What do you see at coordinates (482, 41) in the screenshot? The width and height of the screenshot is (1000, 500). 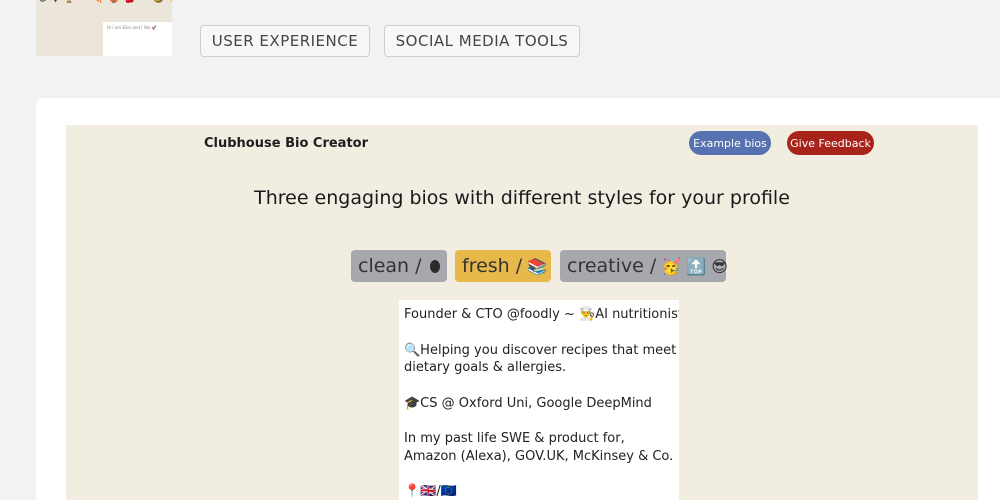 I see `tag-social-media-tools-button: SOCIAL MEDIA TOOLS` at bounding box center [482, 41].